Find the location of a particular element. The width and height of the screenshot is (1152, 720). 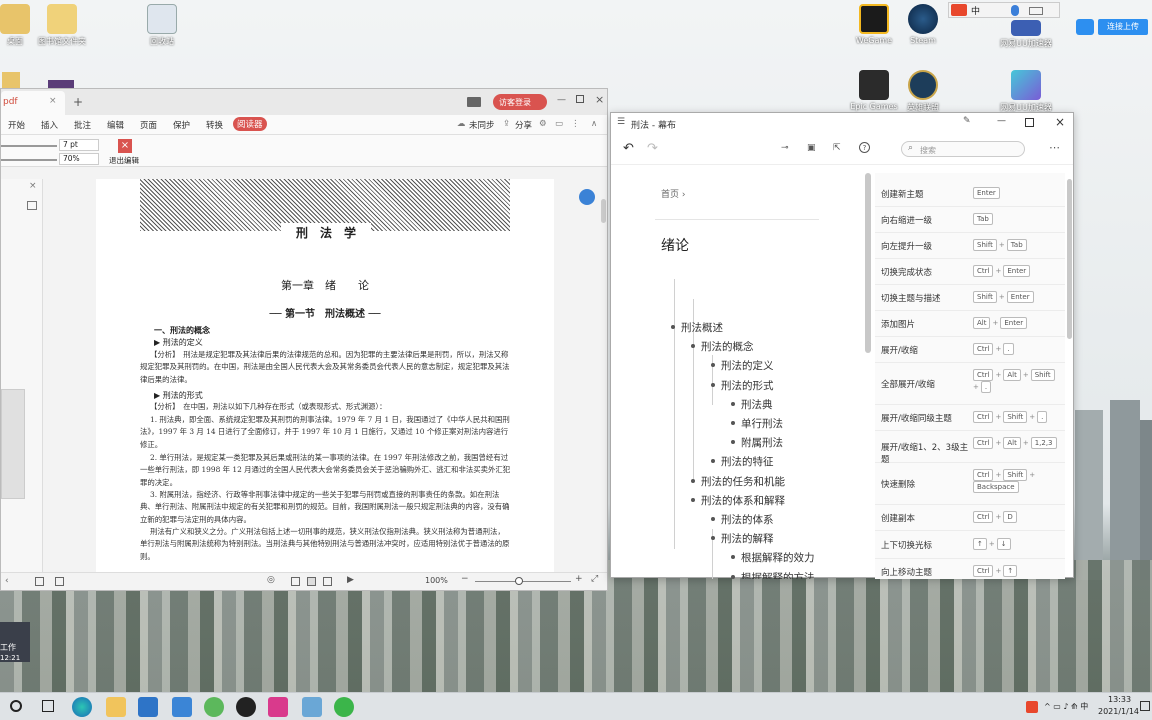

menu-annotate: 批注 is located at coordinates (82, 125).